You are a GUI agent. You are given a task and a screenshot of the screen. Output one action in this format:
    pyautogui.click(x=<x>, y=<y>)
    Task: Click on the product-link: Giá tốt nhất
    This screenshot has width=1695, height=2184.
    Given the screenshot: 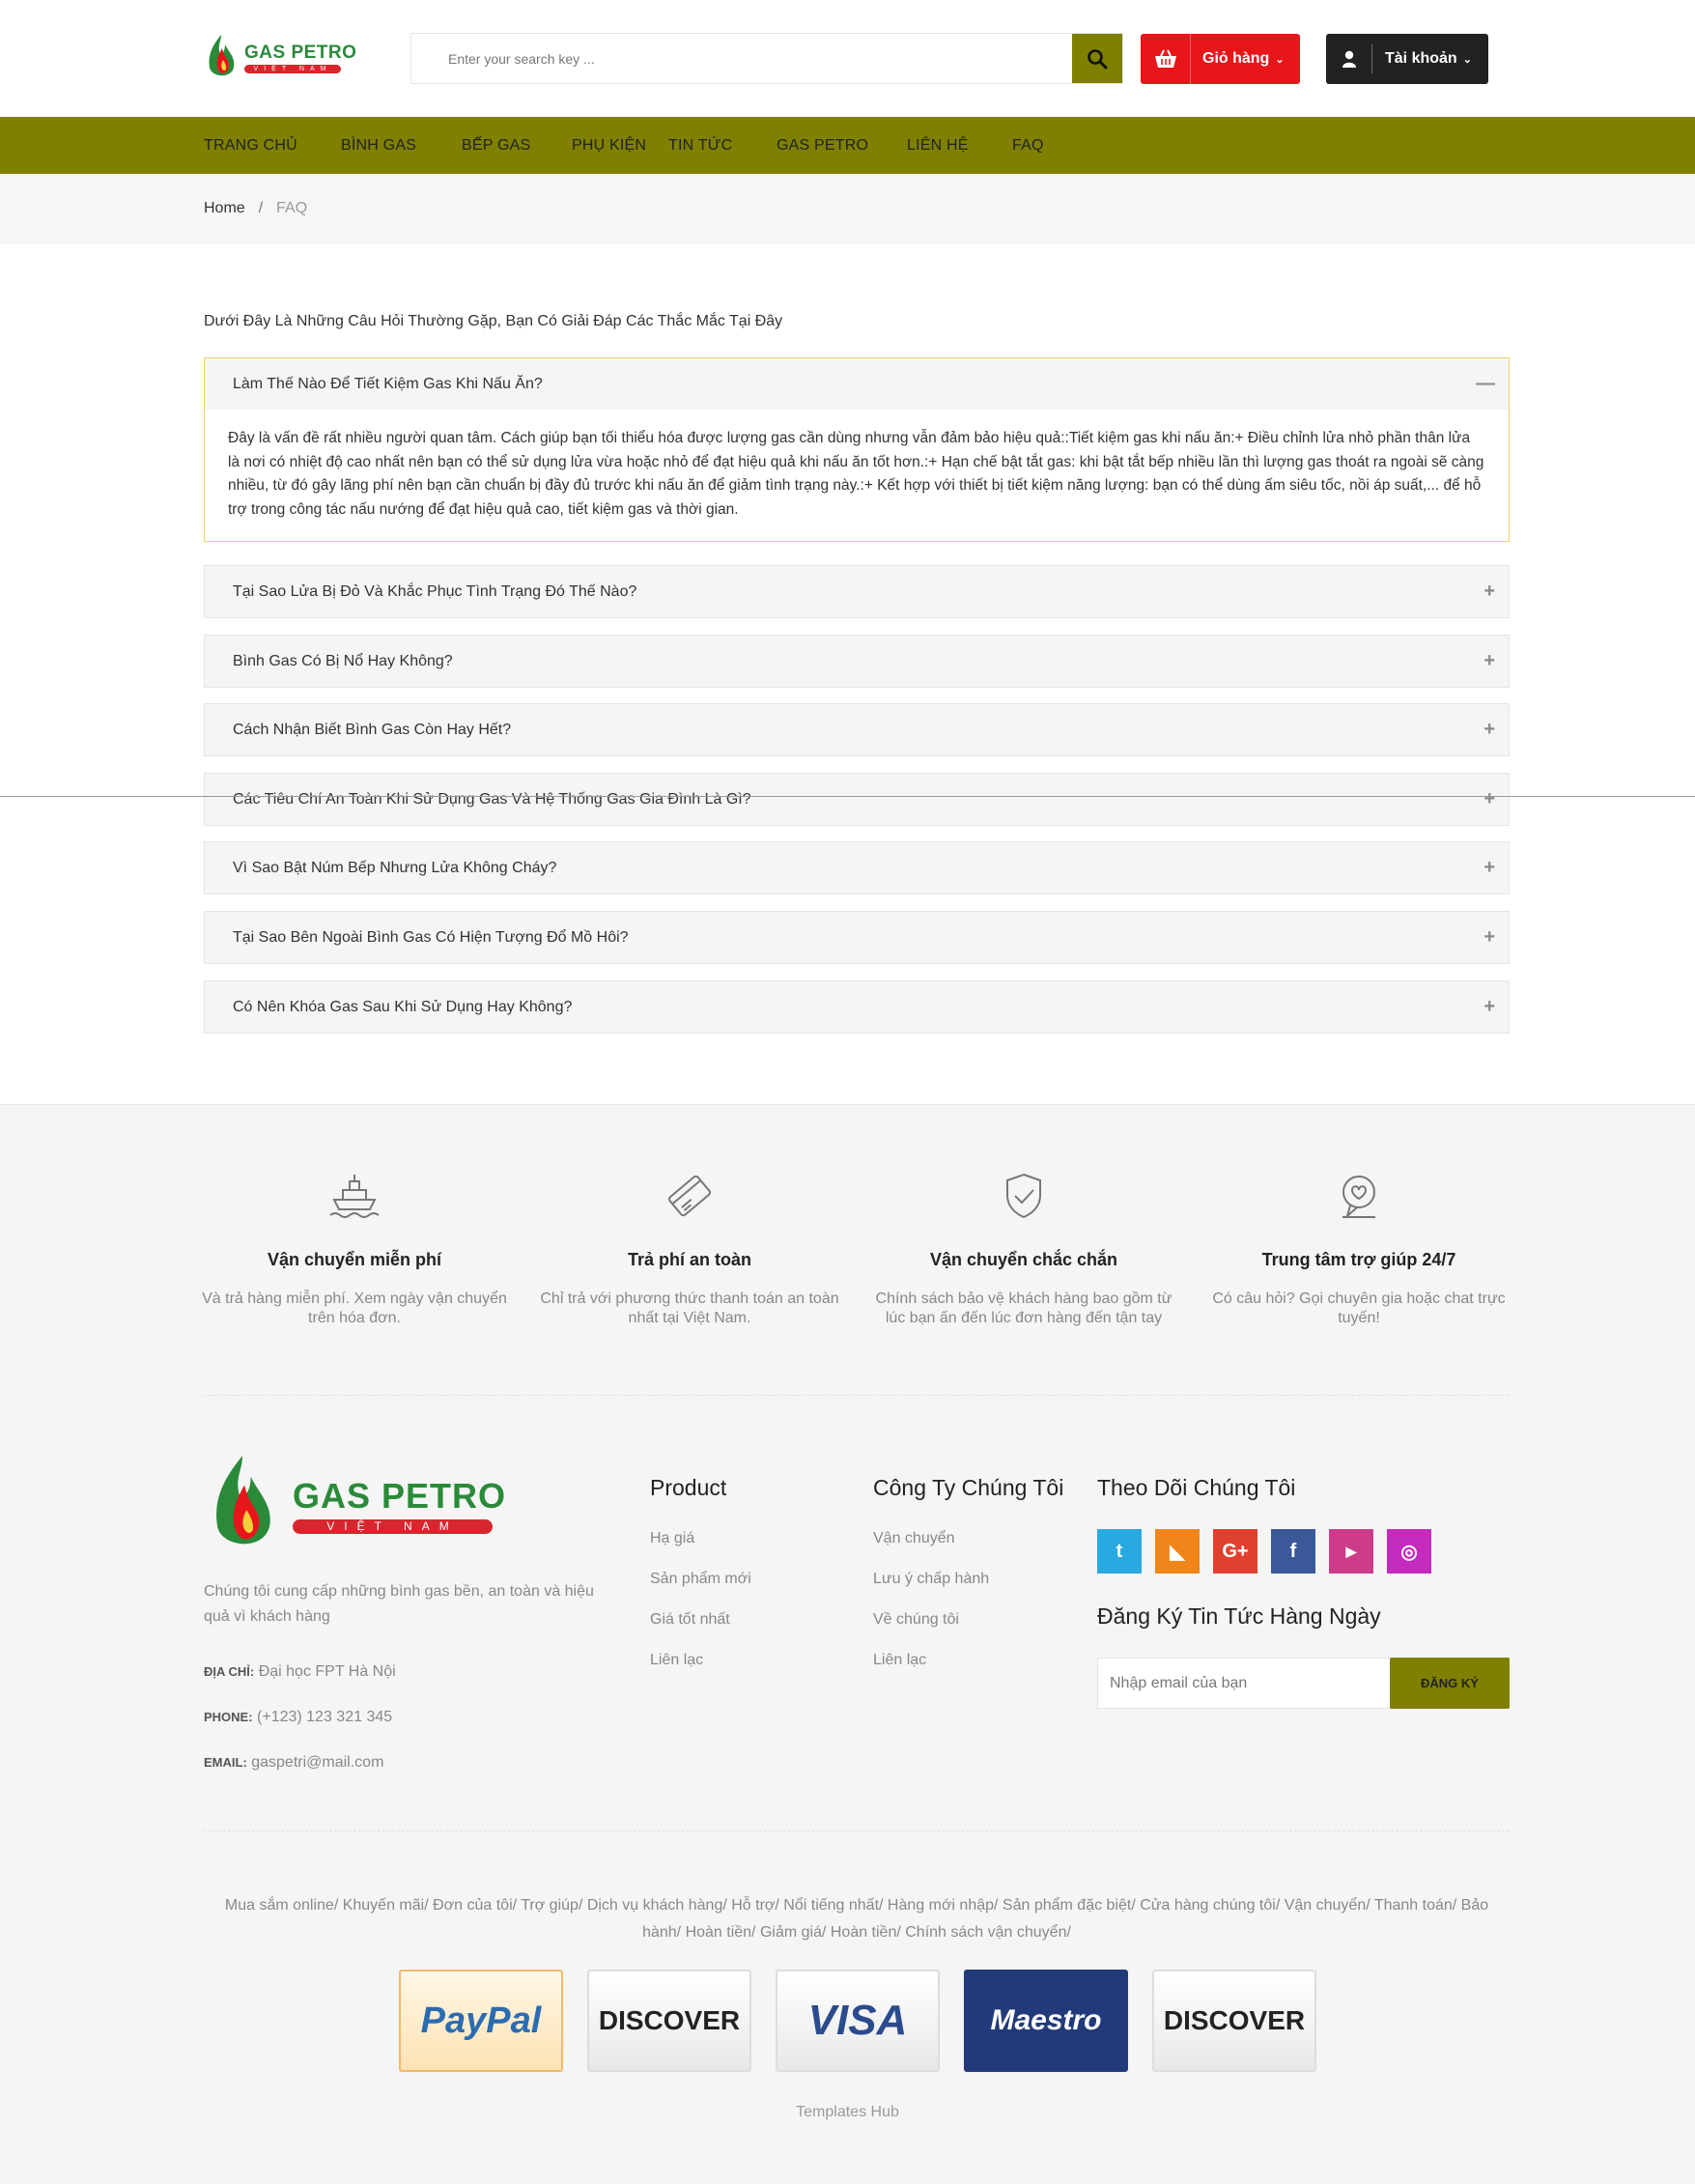 What is the action you would take?
    pyautogui.click(x=701, y=1632)
    